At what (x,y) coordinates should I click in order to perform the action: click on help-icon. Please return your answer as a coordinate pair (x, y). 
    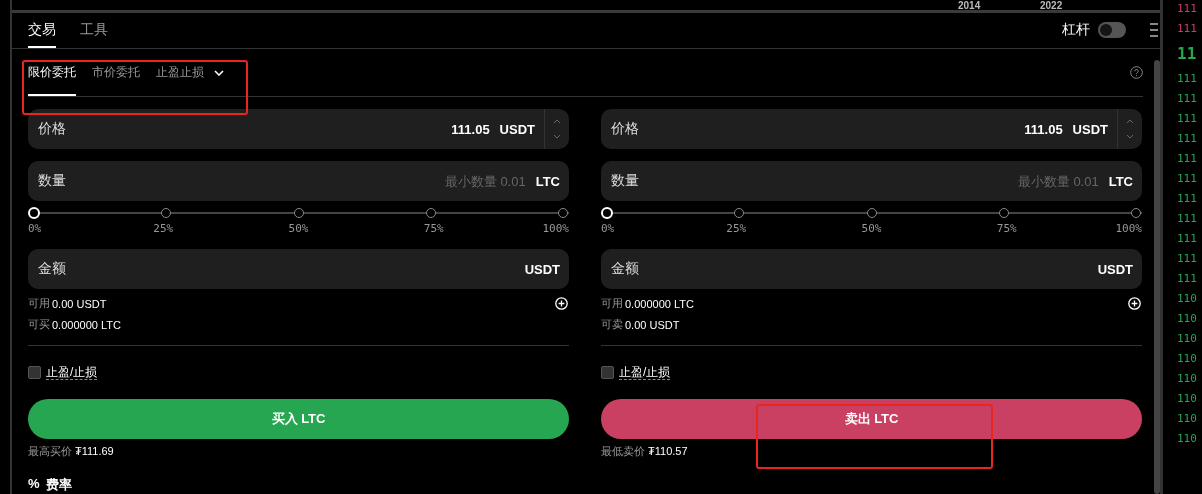
    Looking at the image, I should click on (1136, 72).